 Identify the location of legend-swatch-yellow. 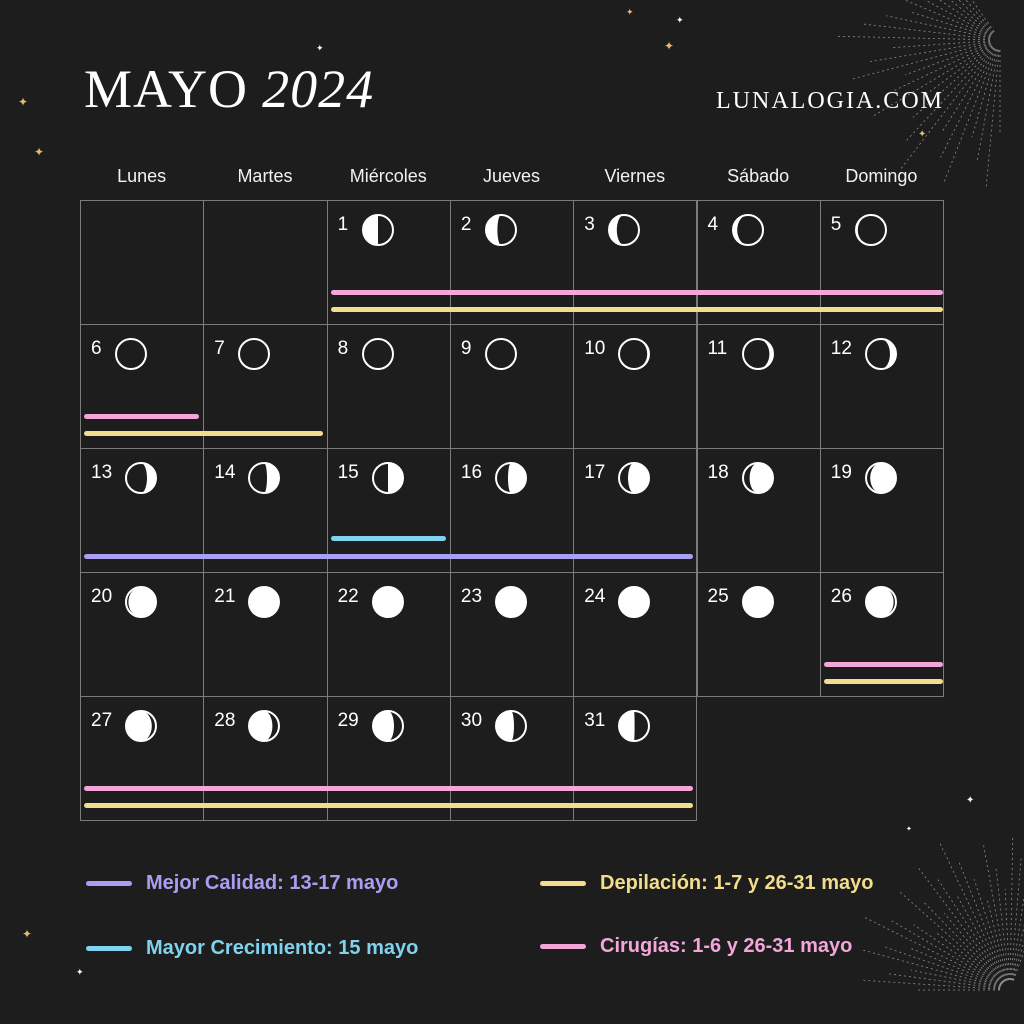
(563, 883).